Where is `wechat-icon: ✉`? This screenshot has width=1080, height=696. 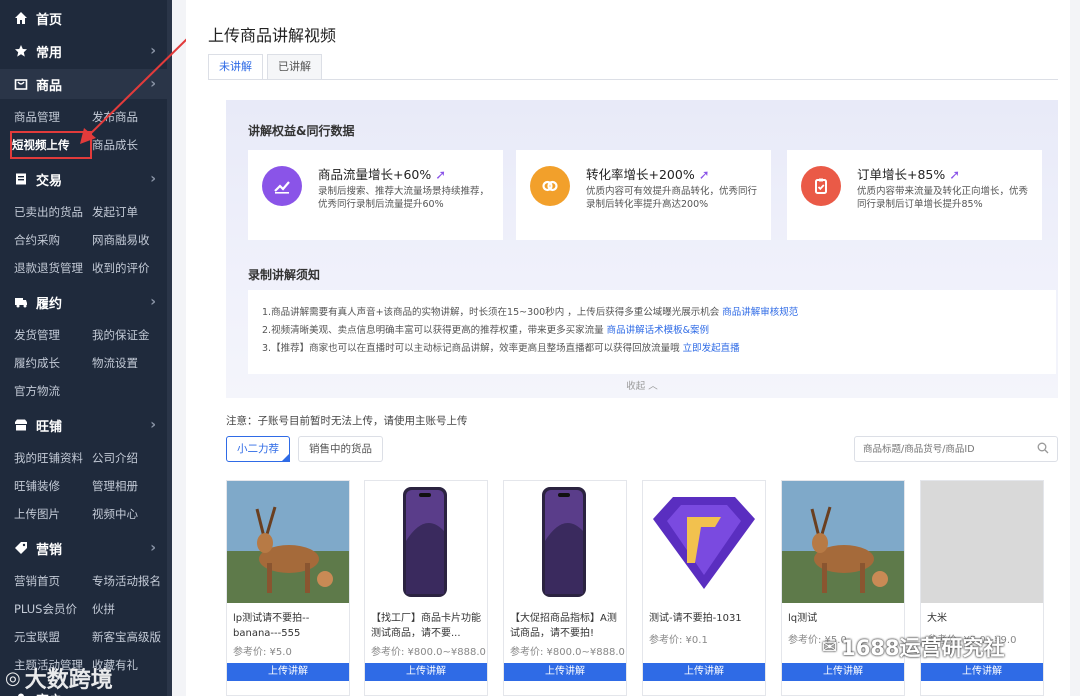
wechat-icon: ✉ is located at coordinates (830, 647).